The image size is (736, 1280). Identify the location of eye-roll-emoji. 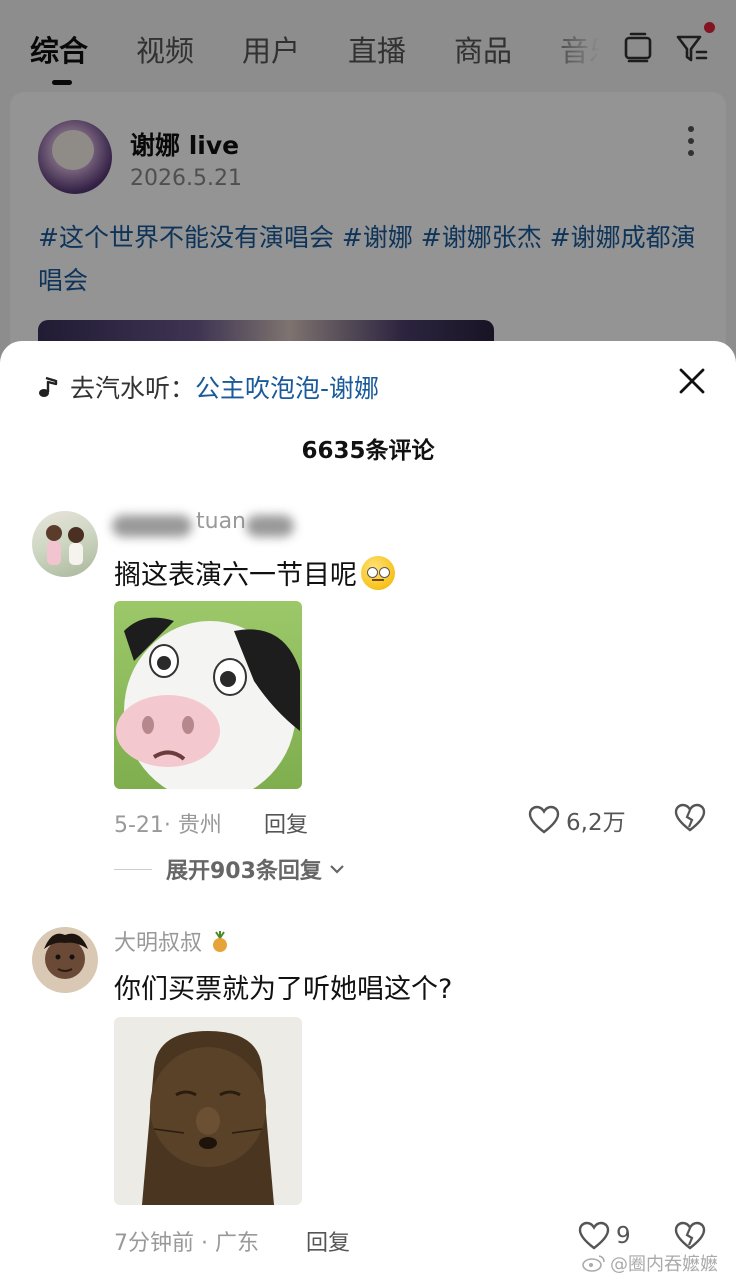
(378, 573).